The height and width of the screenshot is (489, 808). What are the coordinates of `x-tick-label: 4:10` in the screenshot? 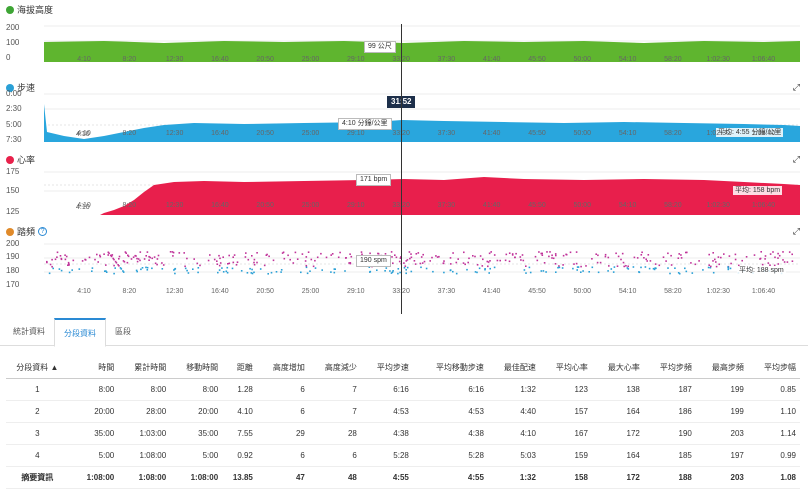 It's located at (84, 133).